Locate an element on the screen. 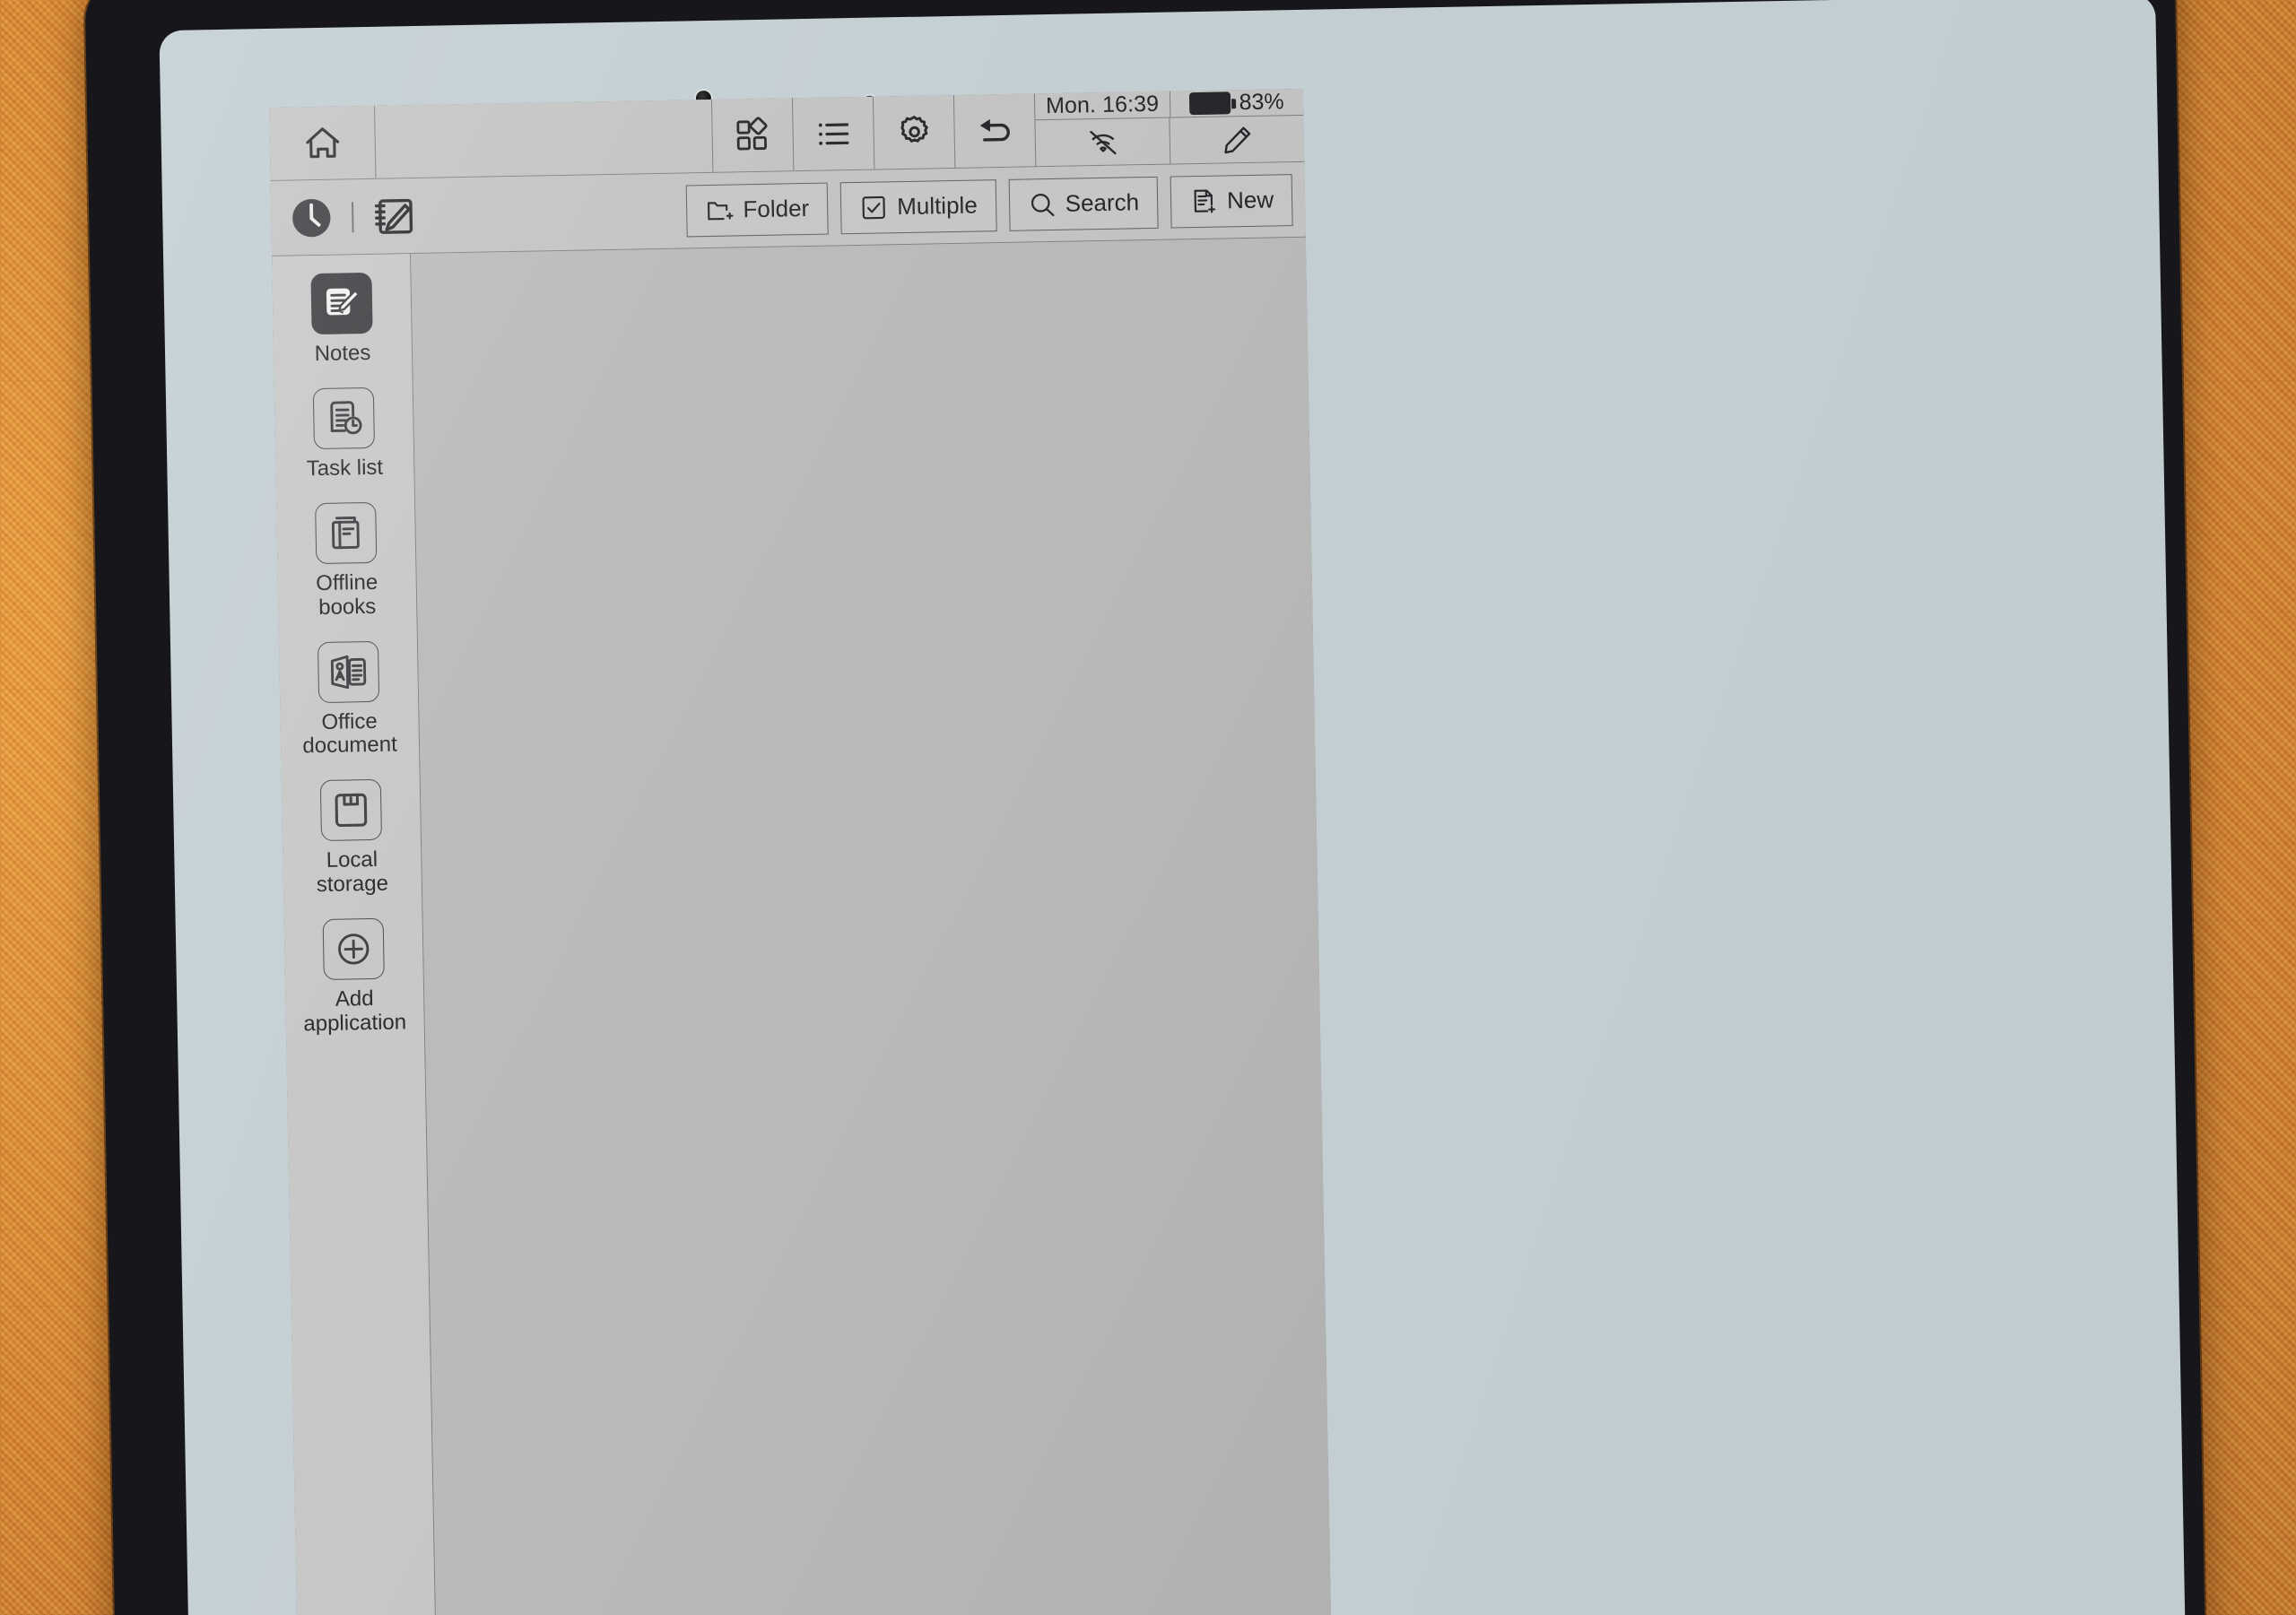  status-sub-row is located at coordinates (1170, 141).